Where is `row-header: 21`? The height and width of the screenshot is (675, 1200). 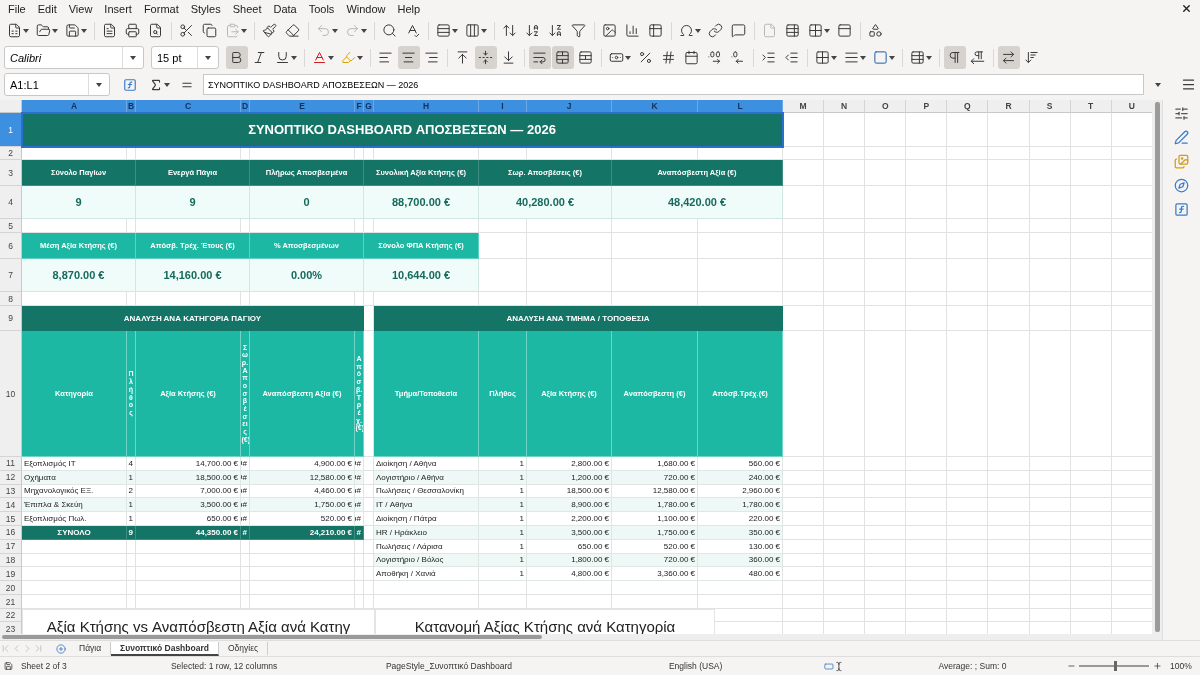 row-header: 21 is located at coordinates (11, 602).